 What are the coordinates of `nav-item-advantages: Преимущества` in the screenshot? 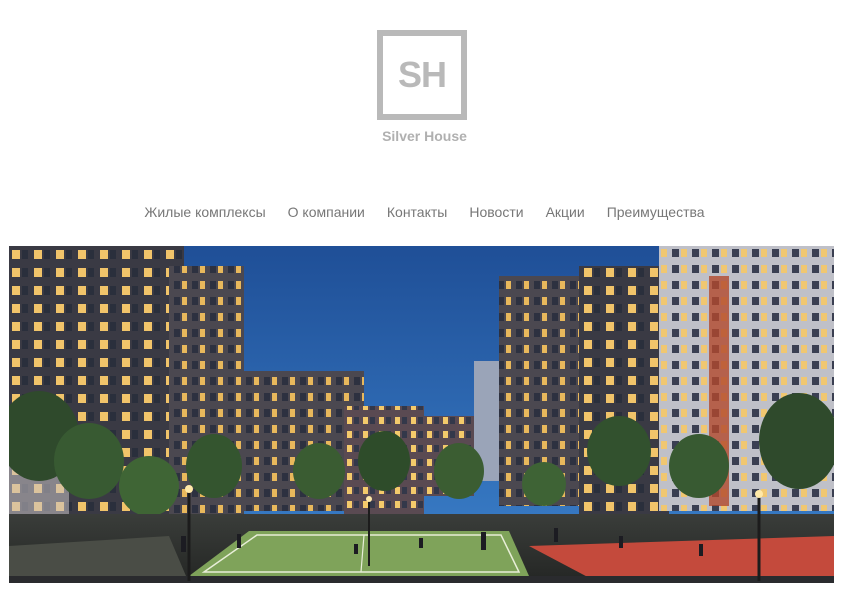 It's located at (656, 212).